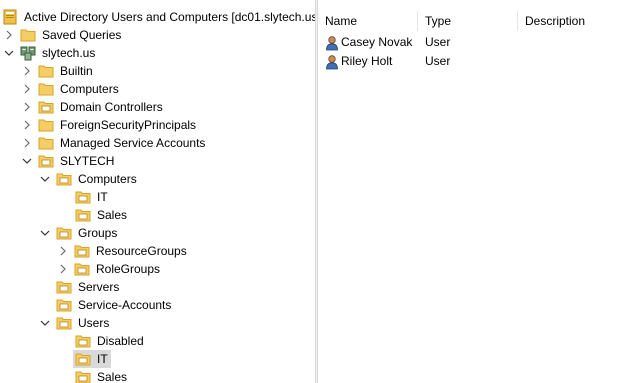 Image resolution: width=625 pixels, height=383 pixels. I want to click on tree-item-groups: Groups, so click(79, 233).